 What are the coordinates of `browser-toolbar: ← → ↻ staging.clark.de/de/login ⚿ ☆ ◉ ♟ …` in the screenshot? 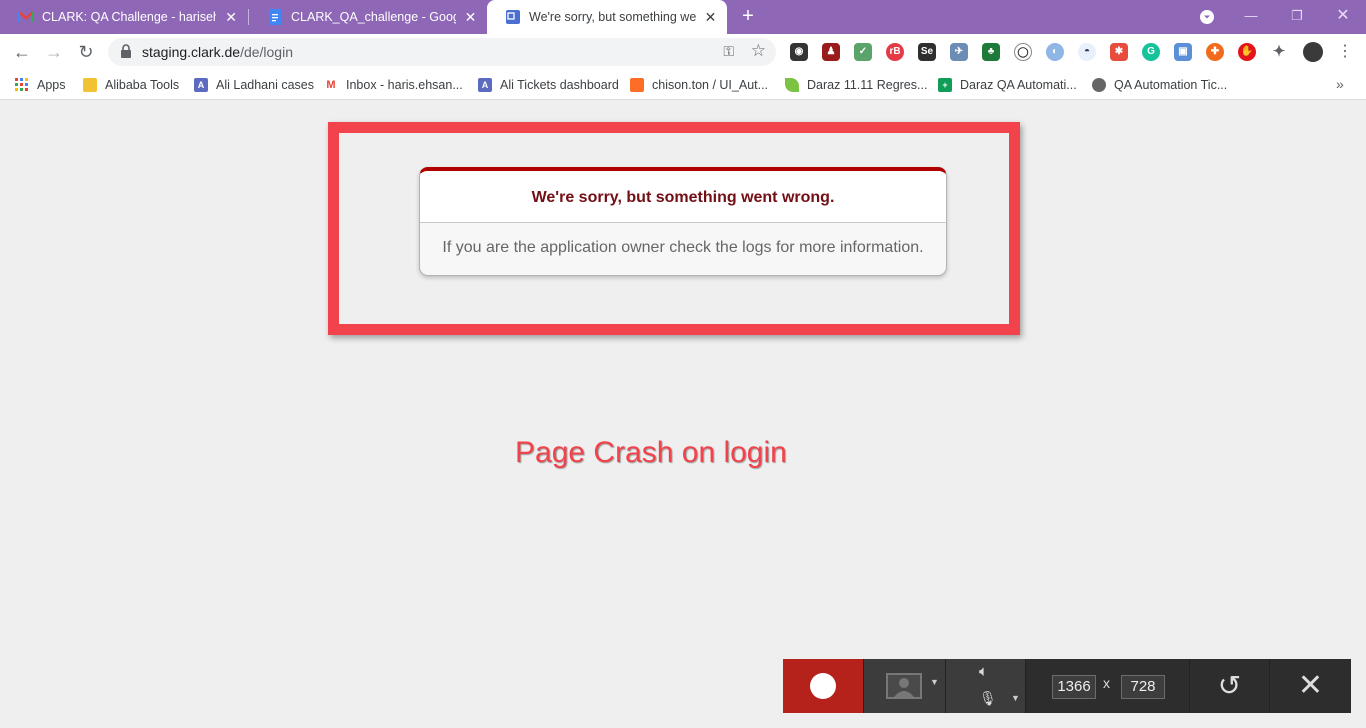 It's located at (683, 52).